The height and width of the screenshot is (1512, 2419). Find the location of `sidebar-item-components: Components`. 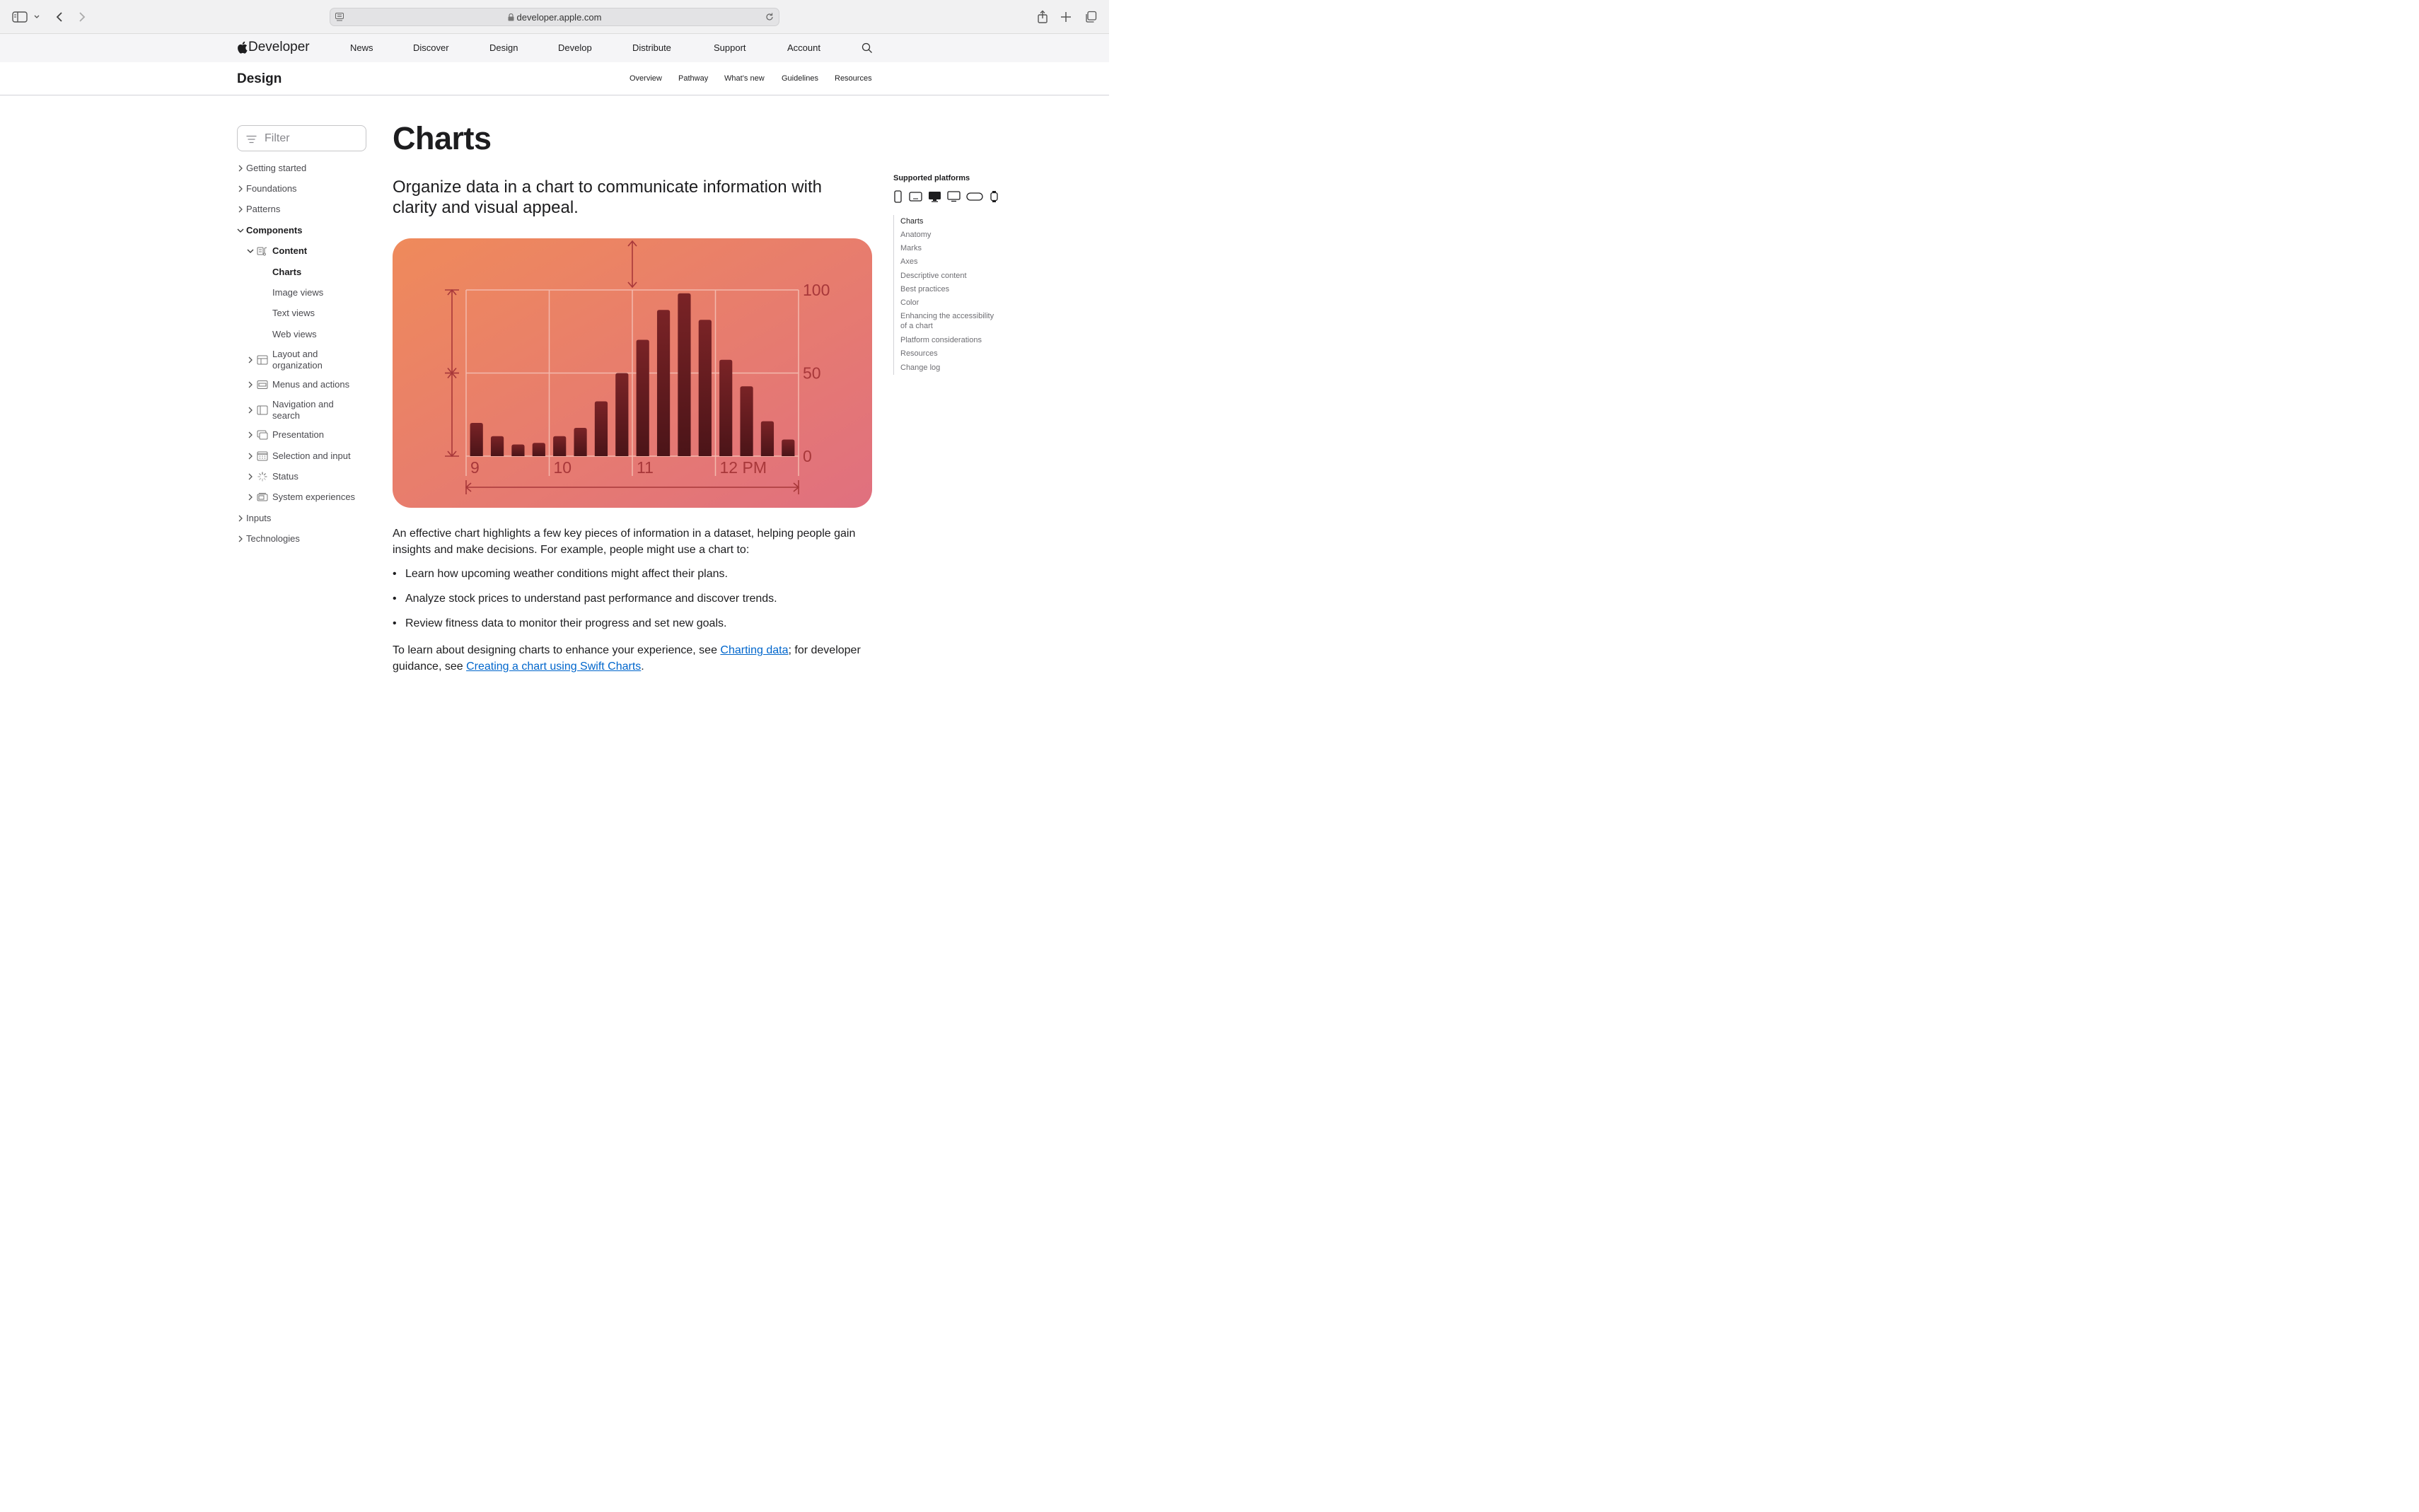

sidebar-item-components: Components is located at coordinates (269, 230).